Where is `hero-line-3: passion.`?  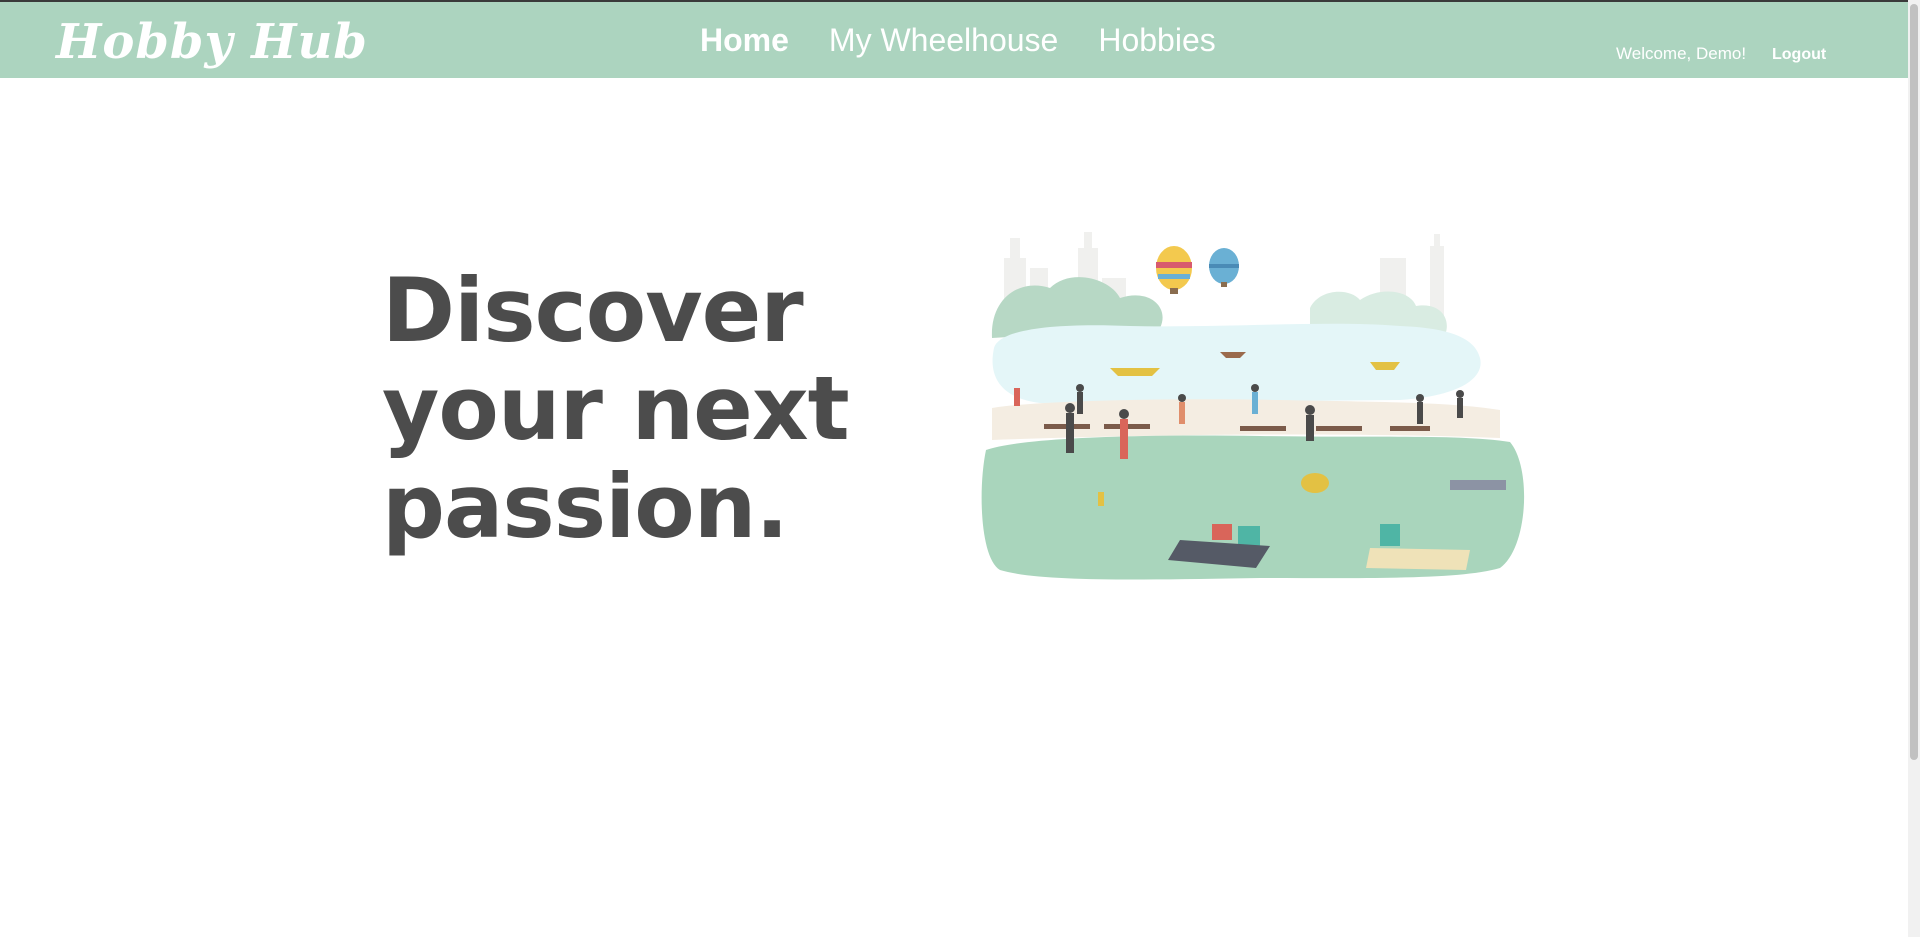 hero-line-3: passion. is located at coordinates (585, 506).